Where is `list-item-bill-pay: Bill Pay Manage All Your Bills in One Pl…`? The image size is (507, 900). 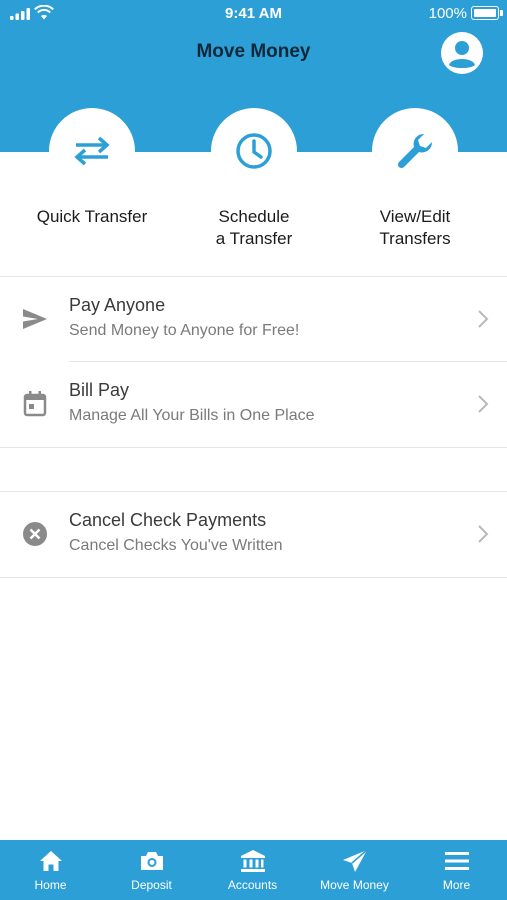
list-item-bill-pay: Bill Pay Manage All Your Bills in One Pl… is located at coordinates (253, 404).